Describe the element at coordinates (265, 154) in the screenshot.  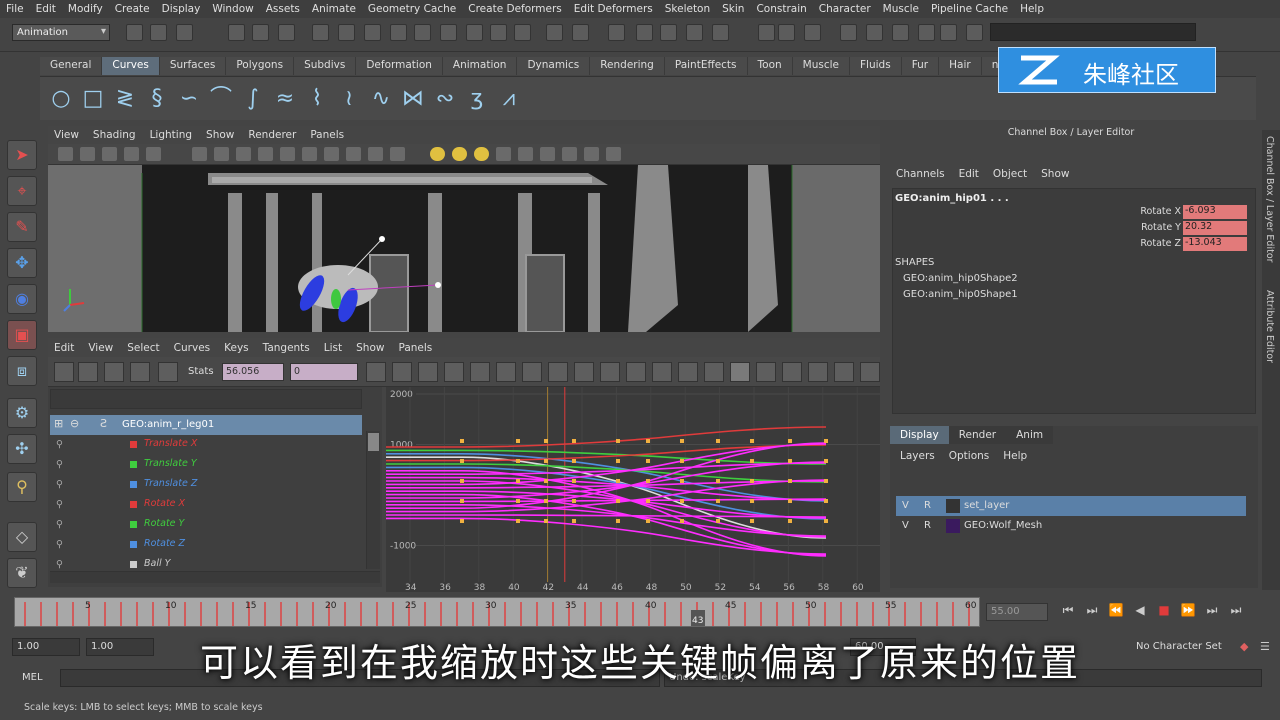
I see `viewport-tool-8-icon` at that location.